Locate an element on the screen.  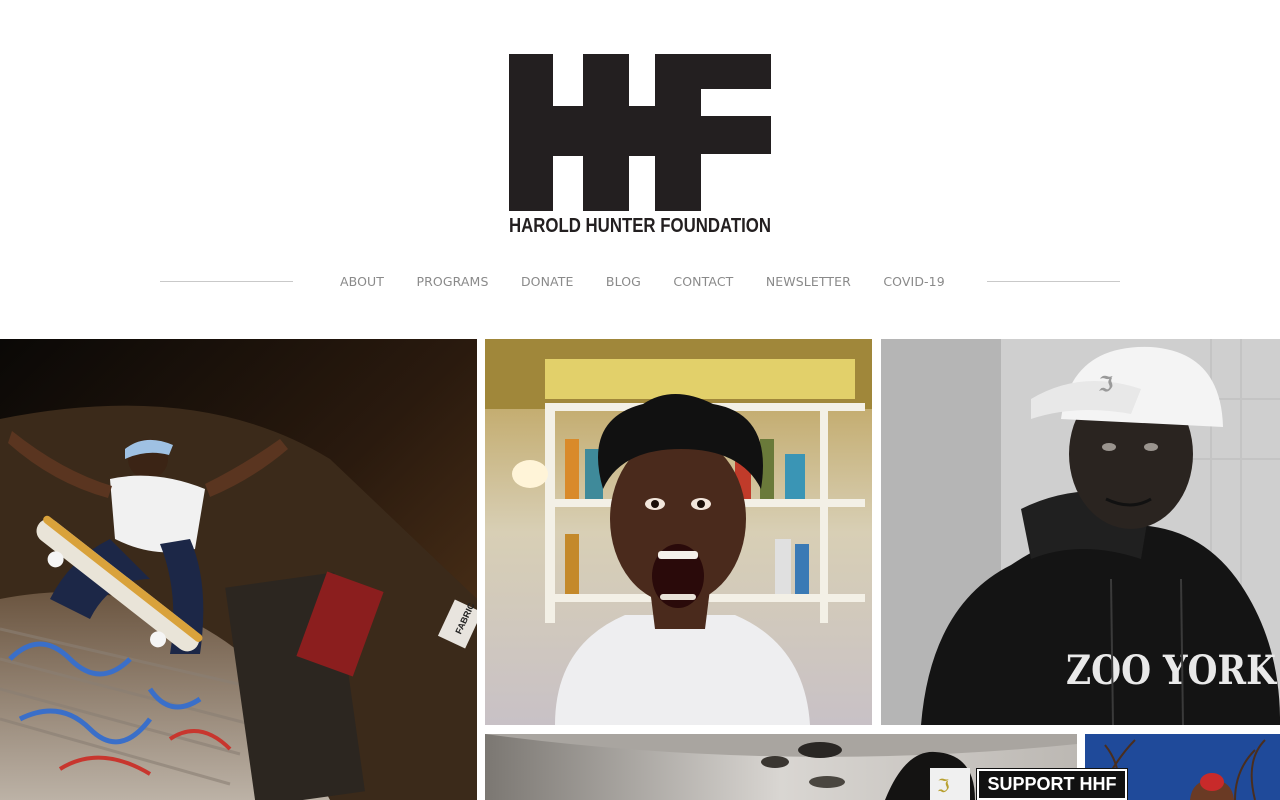
screaming-portrait-photo is located at coordinates (678, 532).